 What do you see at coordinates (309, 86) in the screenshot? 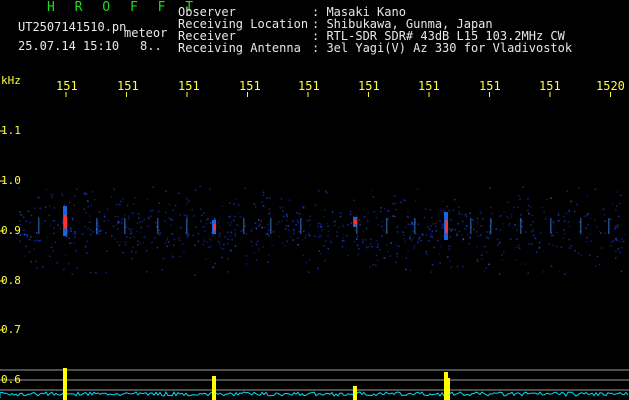
I see `x-tick-5: 151` at bounding box center [309, 86].